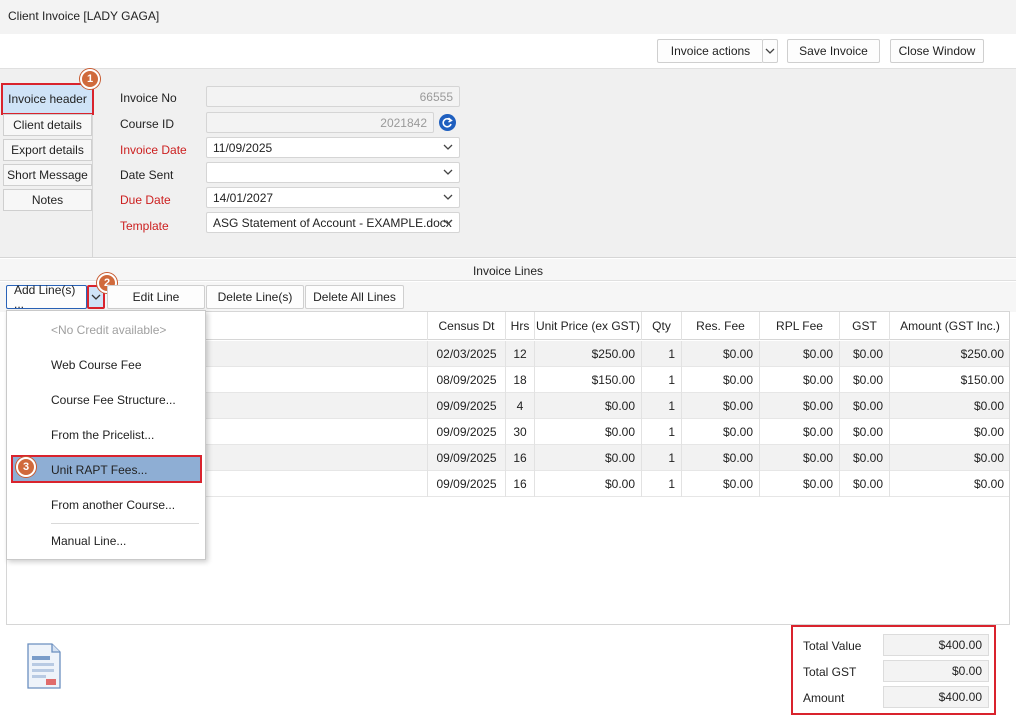 This screenshot has width=1016, height=720. Describe the element at coordinates (982, 354) in the screenshot. I see `cell-amount: $250.00` at that location.